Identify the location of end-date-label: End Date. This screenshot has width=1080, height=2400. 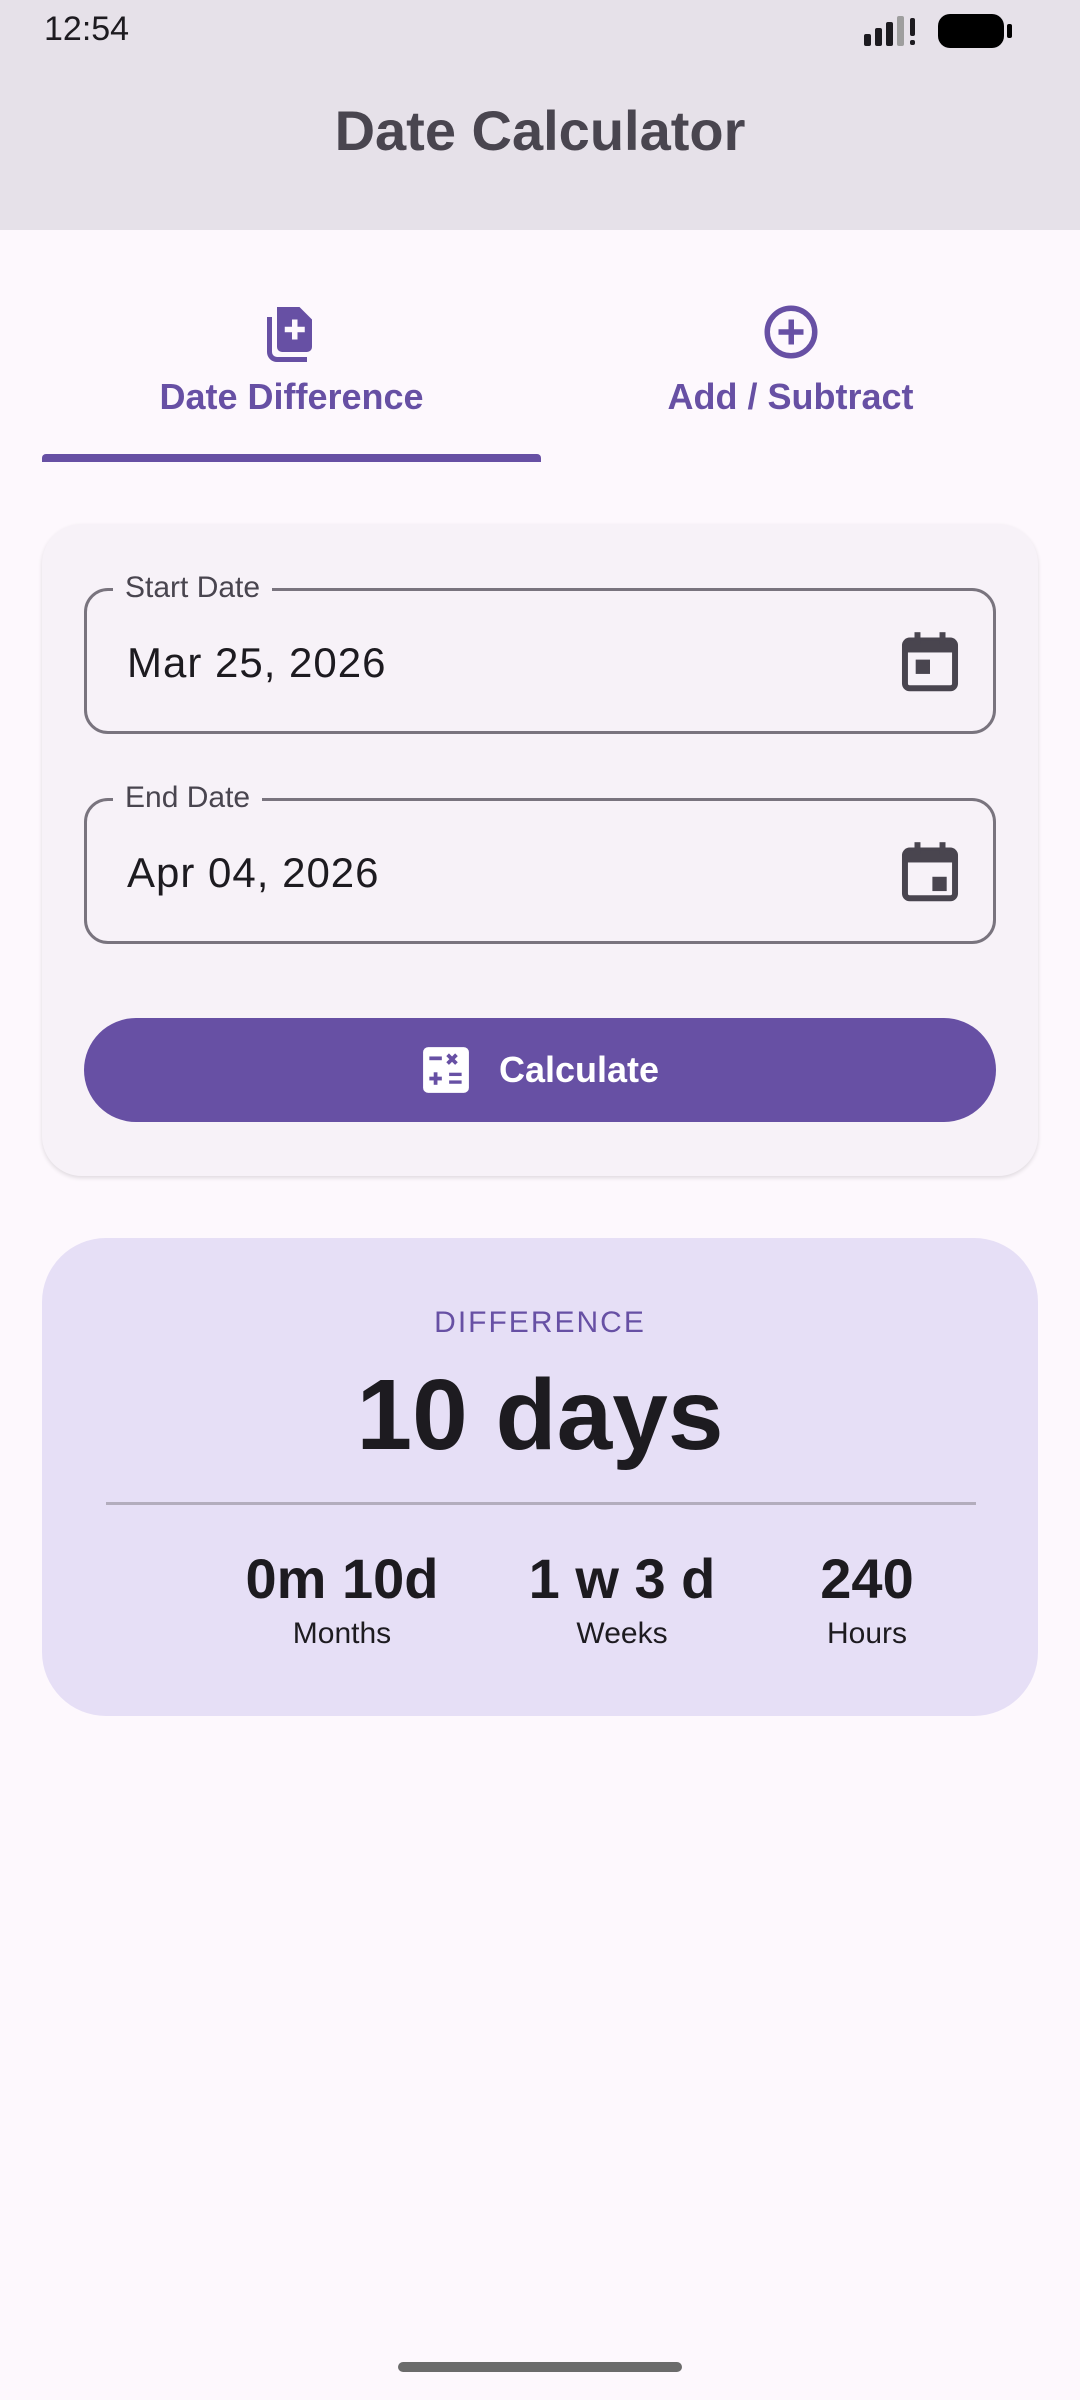
(188, 798).